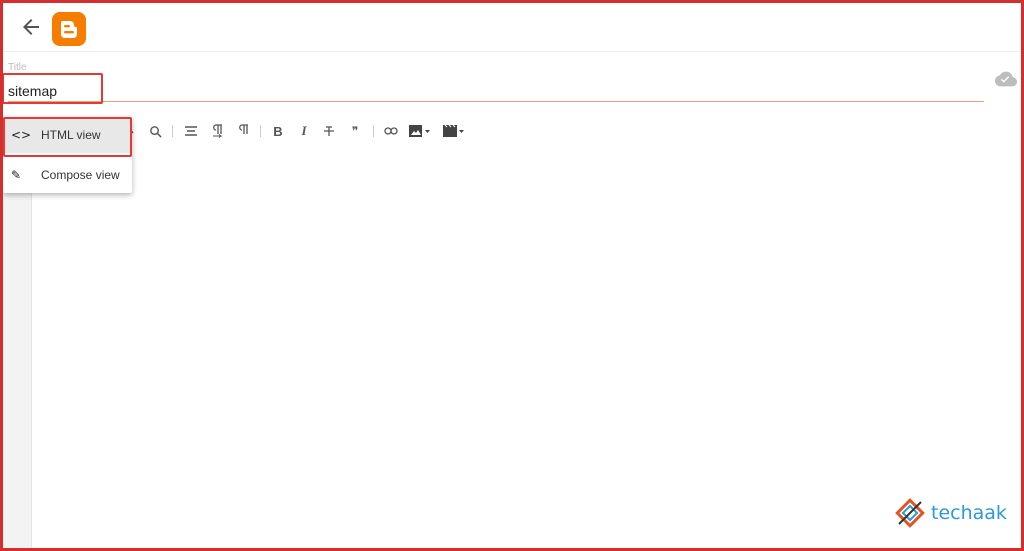  Describe the element at coordinates (31, 27) in the screenshot. I see `arrow-left-icon` at that location.